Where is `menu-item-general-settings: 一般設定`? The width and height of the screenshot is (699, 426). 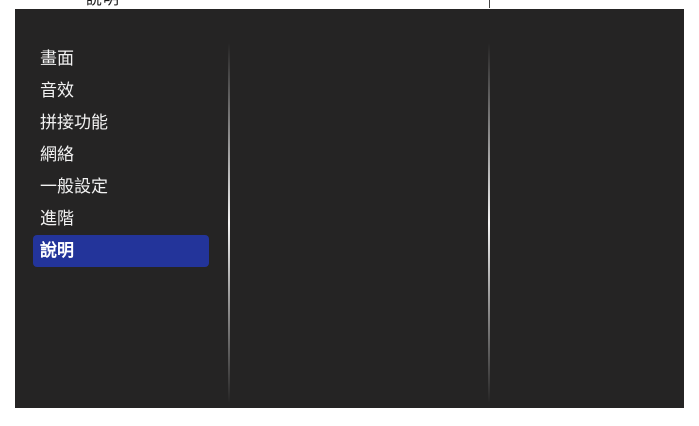
menu-item-general-settings: 一般設定 is located at coordinates (121, 187).